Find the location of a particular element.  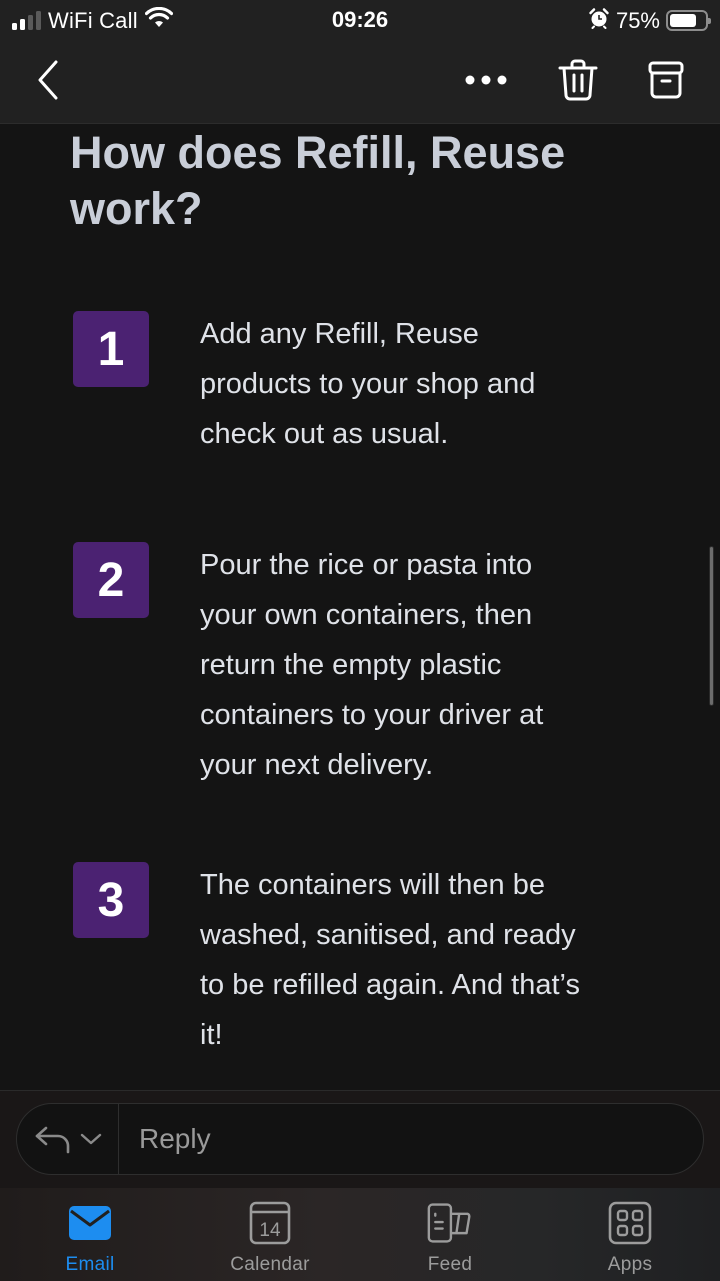

delete-button is located at coordinates (578, 80).